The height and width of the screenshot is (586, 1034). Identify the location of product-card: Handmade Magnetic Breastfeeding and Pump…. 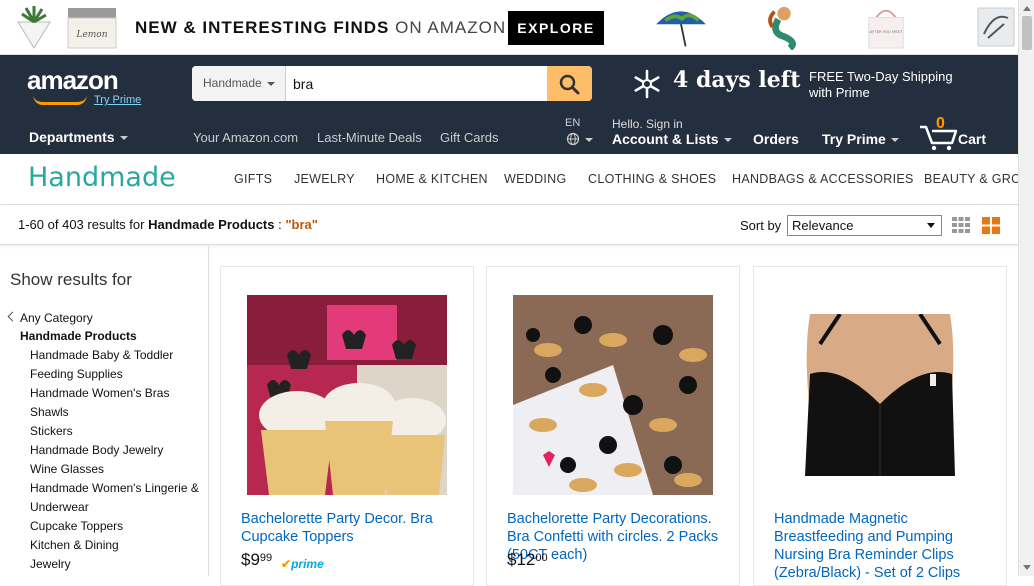
(880, 426).